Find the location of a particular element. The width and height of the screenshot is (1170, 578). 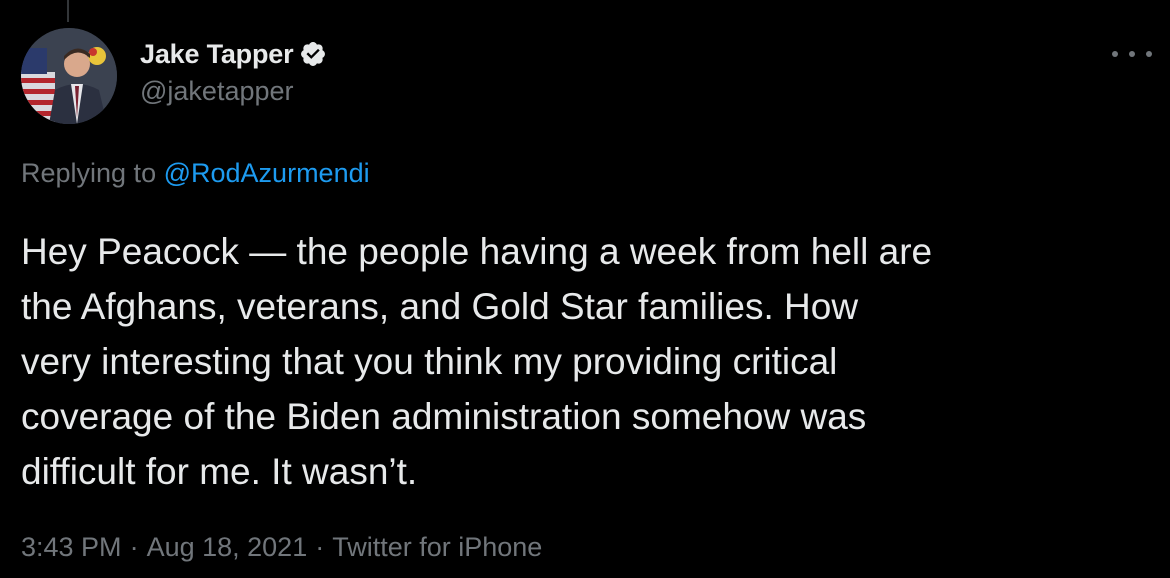

author-handle: @jaketapper is located at coordinates (217, 91).